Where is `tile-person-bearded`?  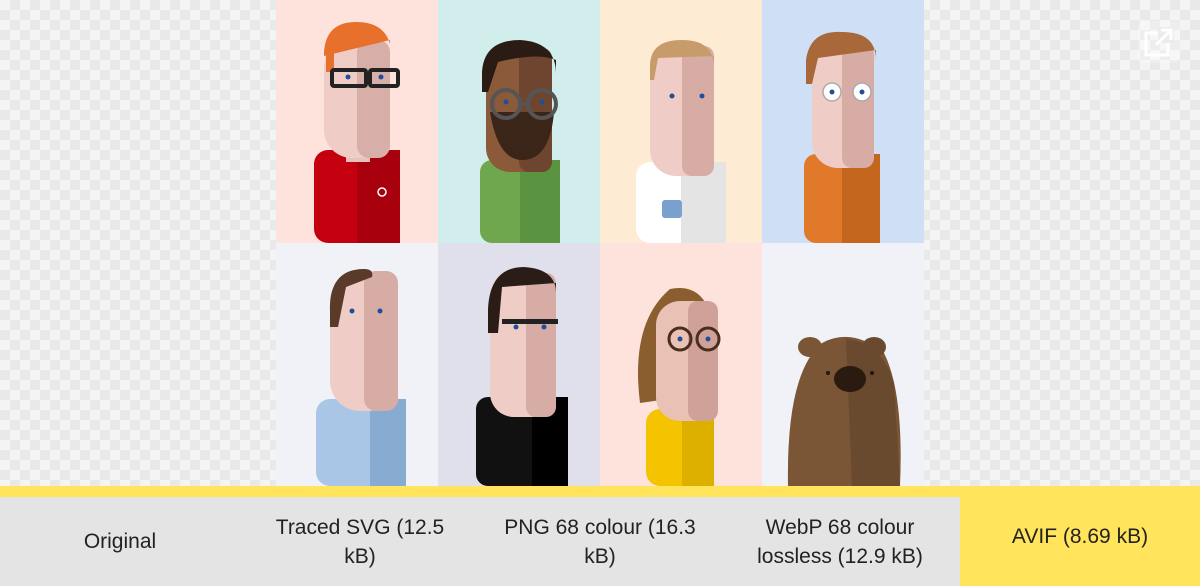
tile-person-bearded is located at coordinates (519, 121).